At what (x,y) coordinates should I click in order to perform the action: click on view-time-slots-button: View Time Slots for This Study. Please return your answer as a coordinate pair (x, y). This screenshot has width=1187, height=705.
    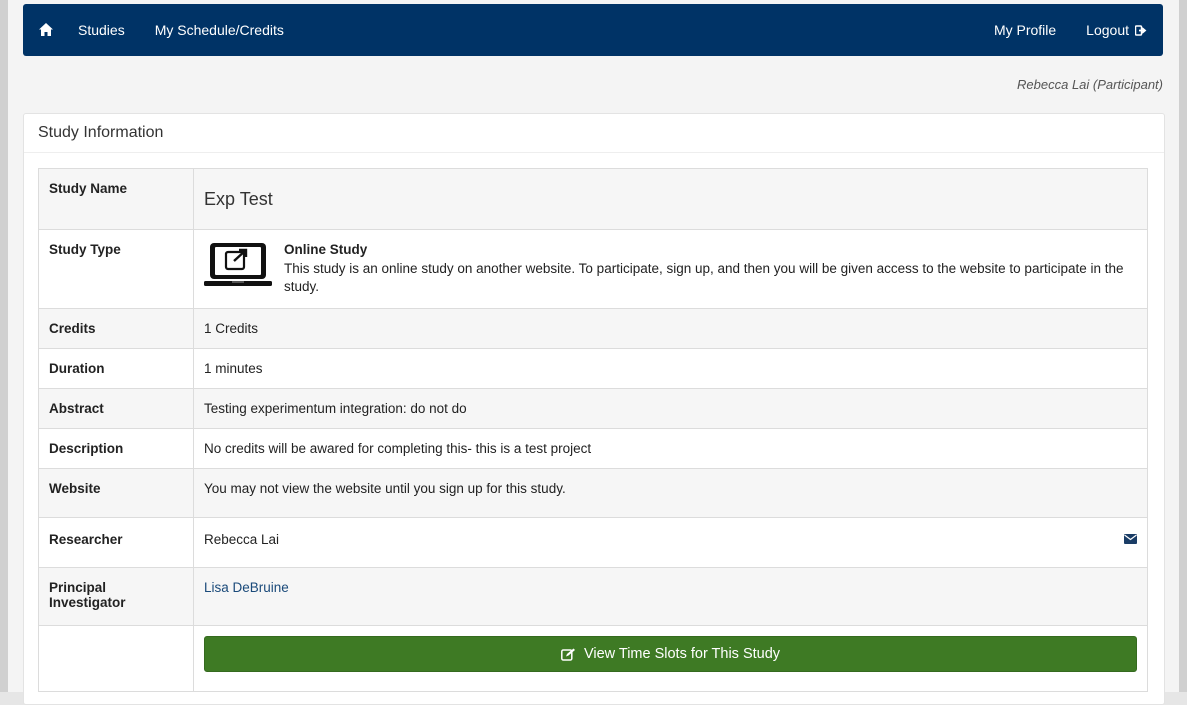
    Looking at the image, I should click on (670, 654).